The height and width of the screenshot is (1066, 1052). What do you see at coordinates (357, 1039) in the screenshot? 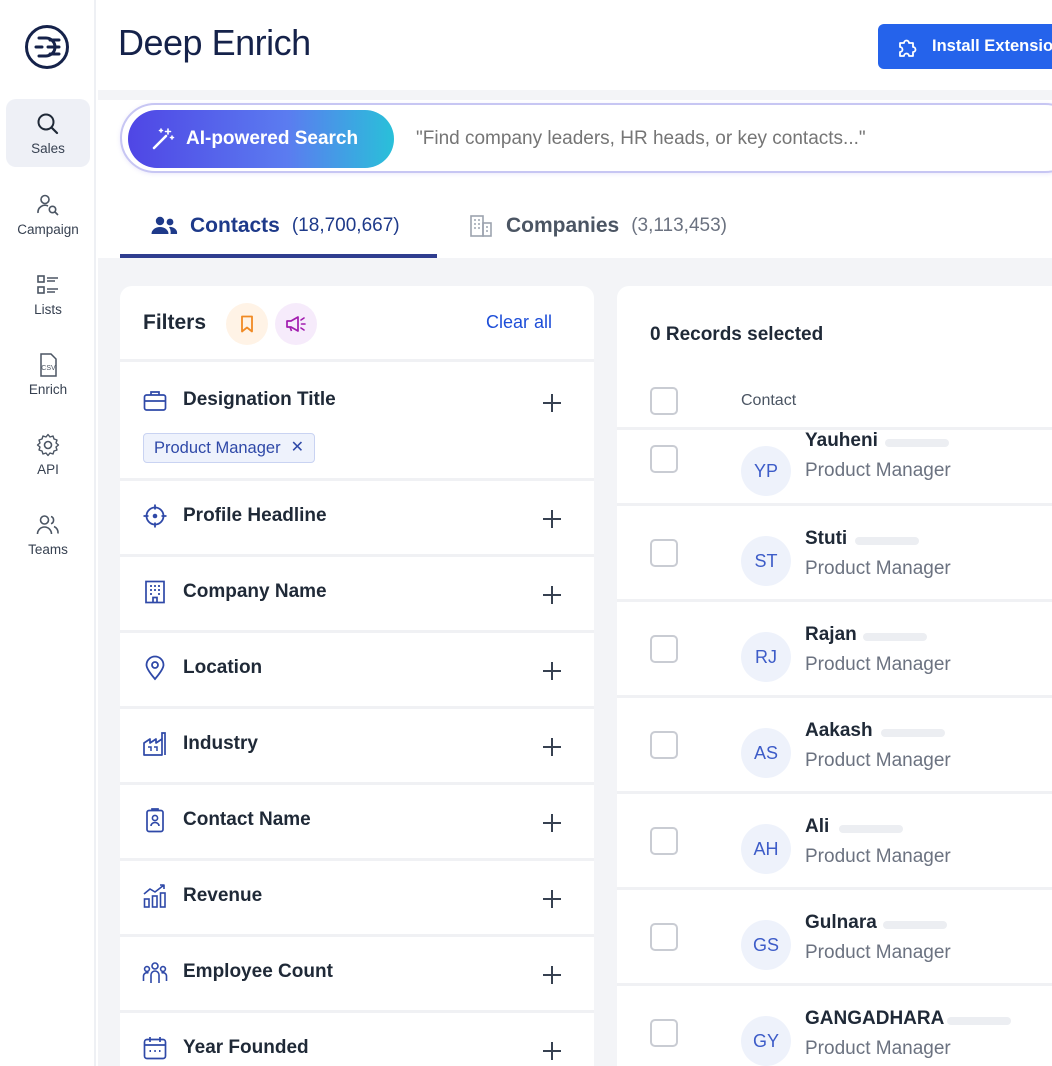
I see `filter-year-founded: Year Founded` at bounding box center [357, 1039].